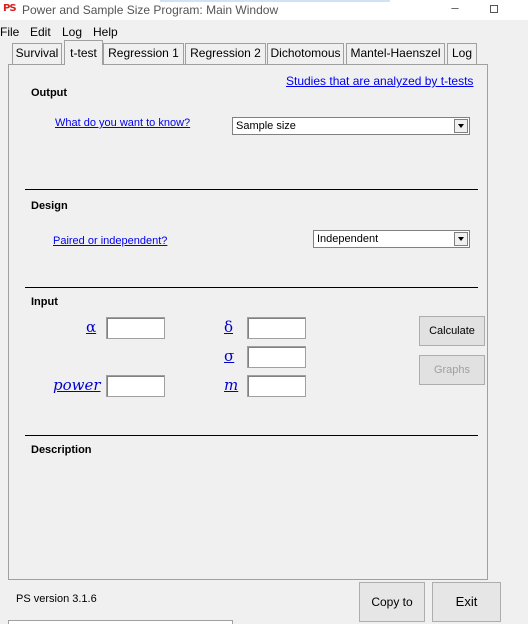 This screenshot has width=528, height=624. What do you see at coordinates (143, 53) in the screenshot?
I see `tab-regression-1: Regression 1` at bounding box center [143, 53].